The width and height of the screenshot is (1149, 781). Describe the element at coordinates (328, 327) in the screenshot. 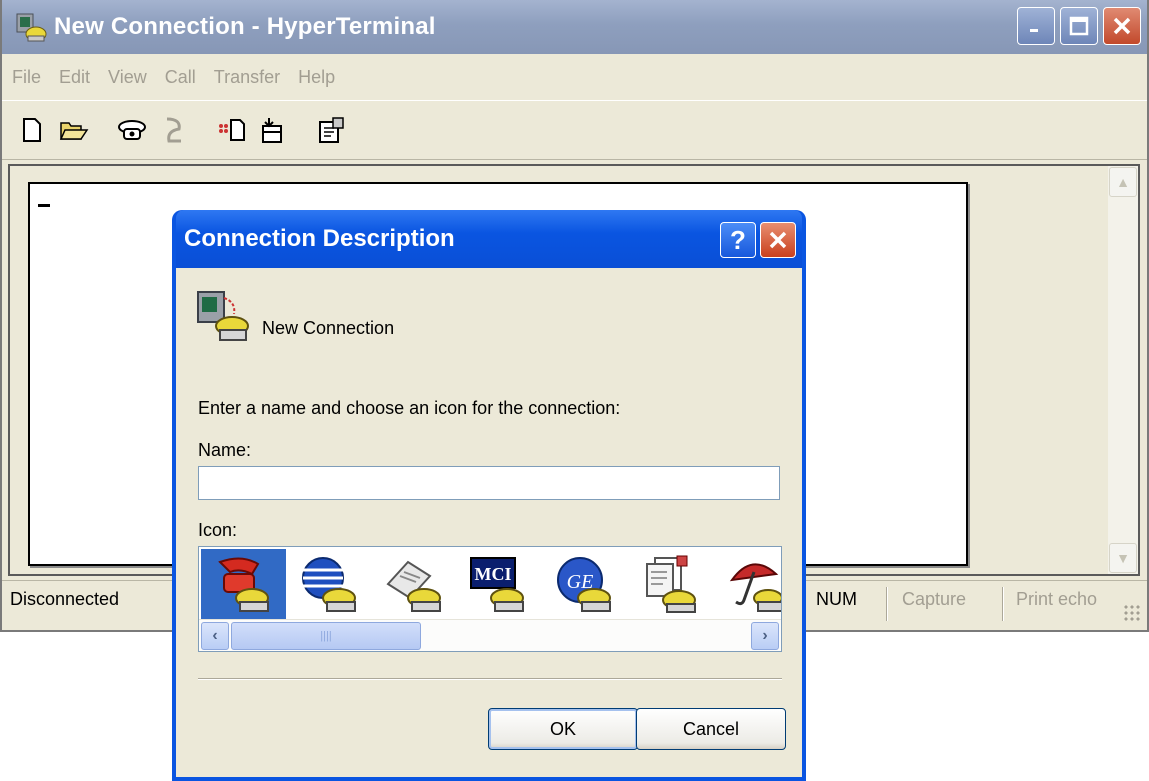

I see `connection-name-label: New Connection` at that location.